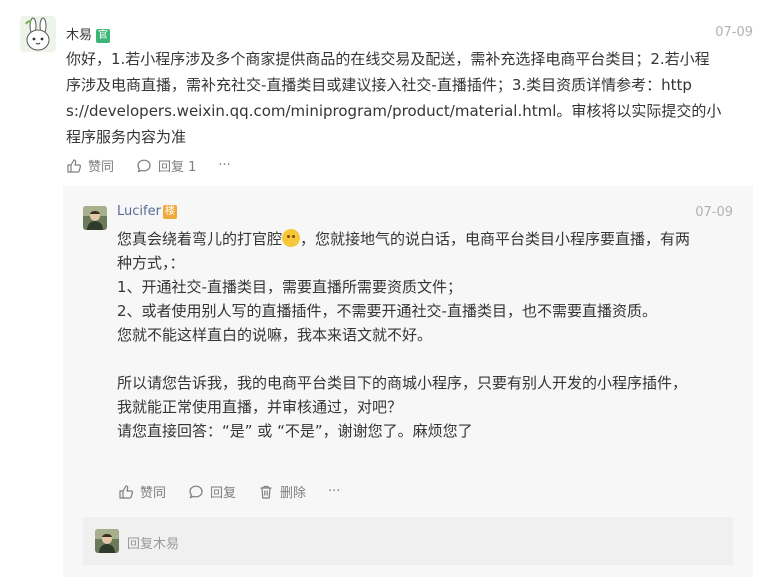 The image size is (780, 577). I want to click on author-name: Lucifer, so click(139, 211).